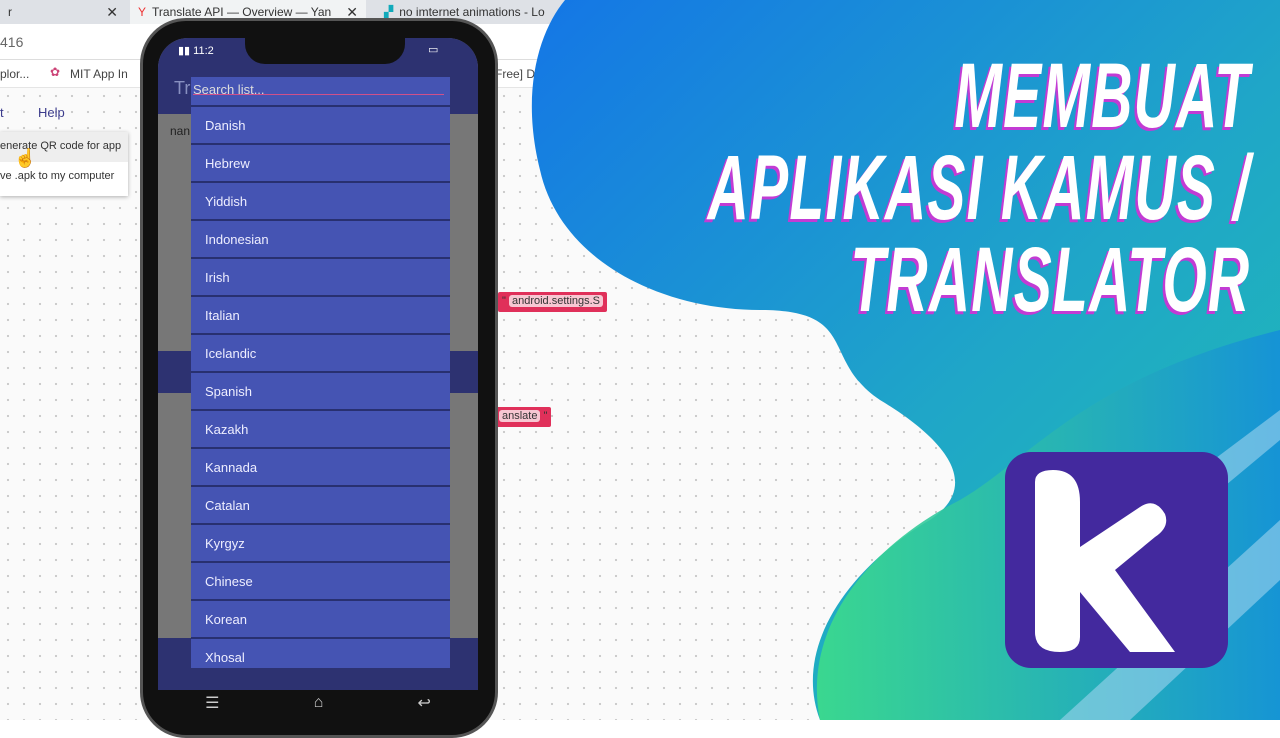 The width and height of the screenshot is (1280, 738). Describe the element at coordinates (182, 88) in the screenshot. I see `app-title: Tr` at that location.